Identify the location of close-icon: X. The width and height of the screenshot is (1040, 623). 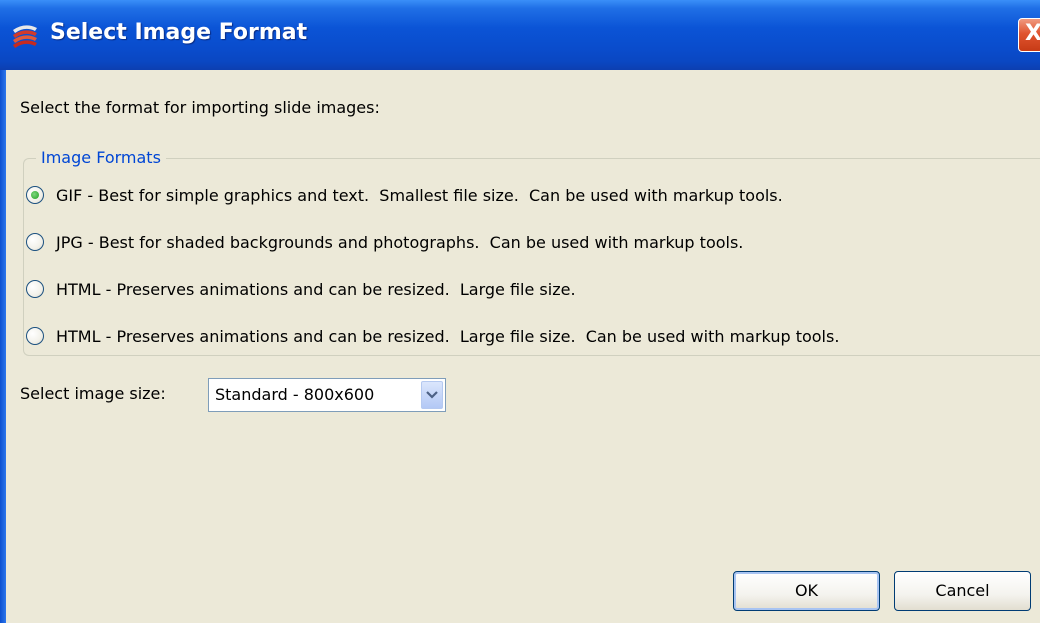
(1032, 33).